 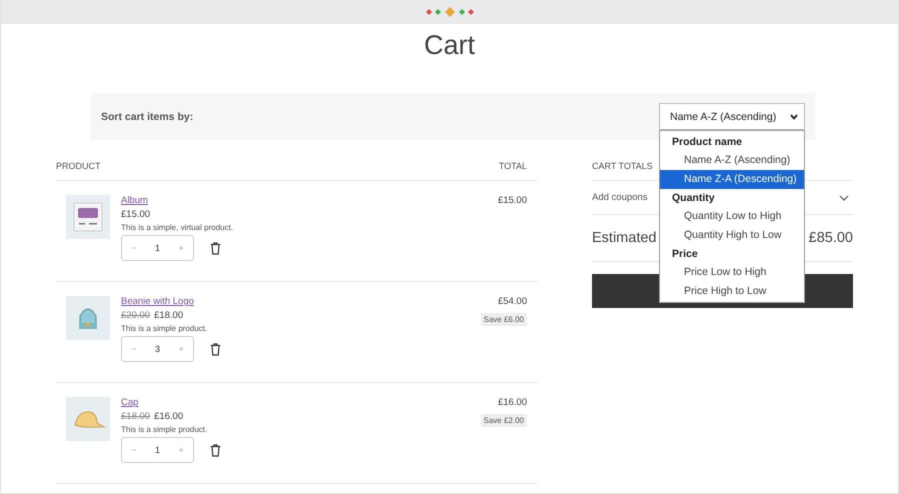 I want to click on column-header: TOTAL, so click(x=512, y=166).